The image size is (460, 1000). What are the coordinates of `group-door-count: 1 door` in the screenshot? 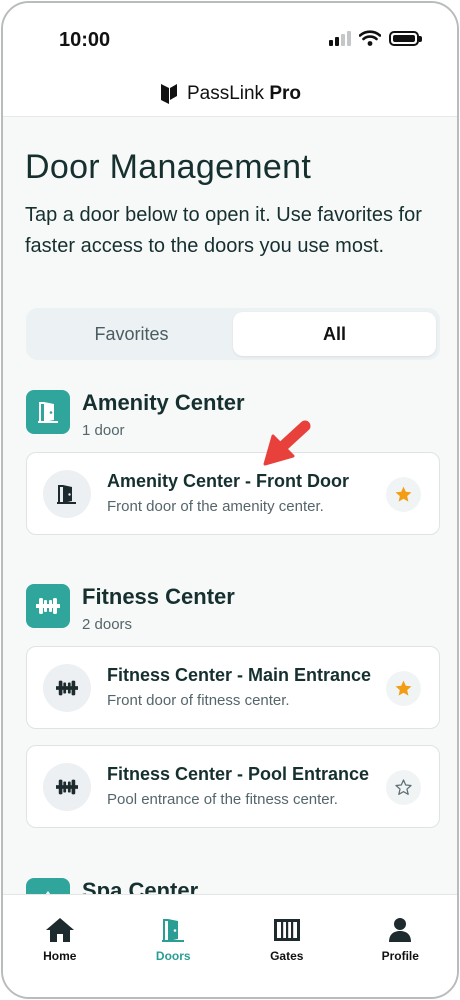 It's located at (103, 430).